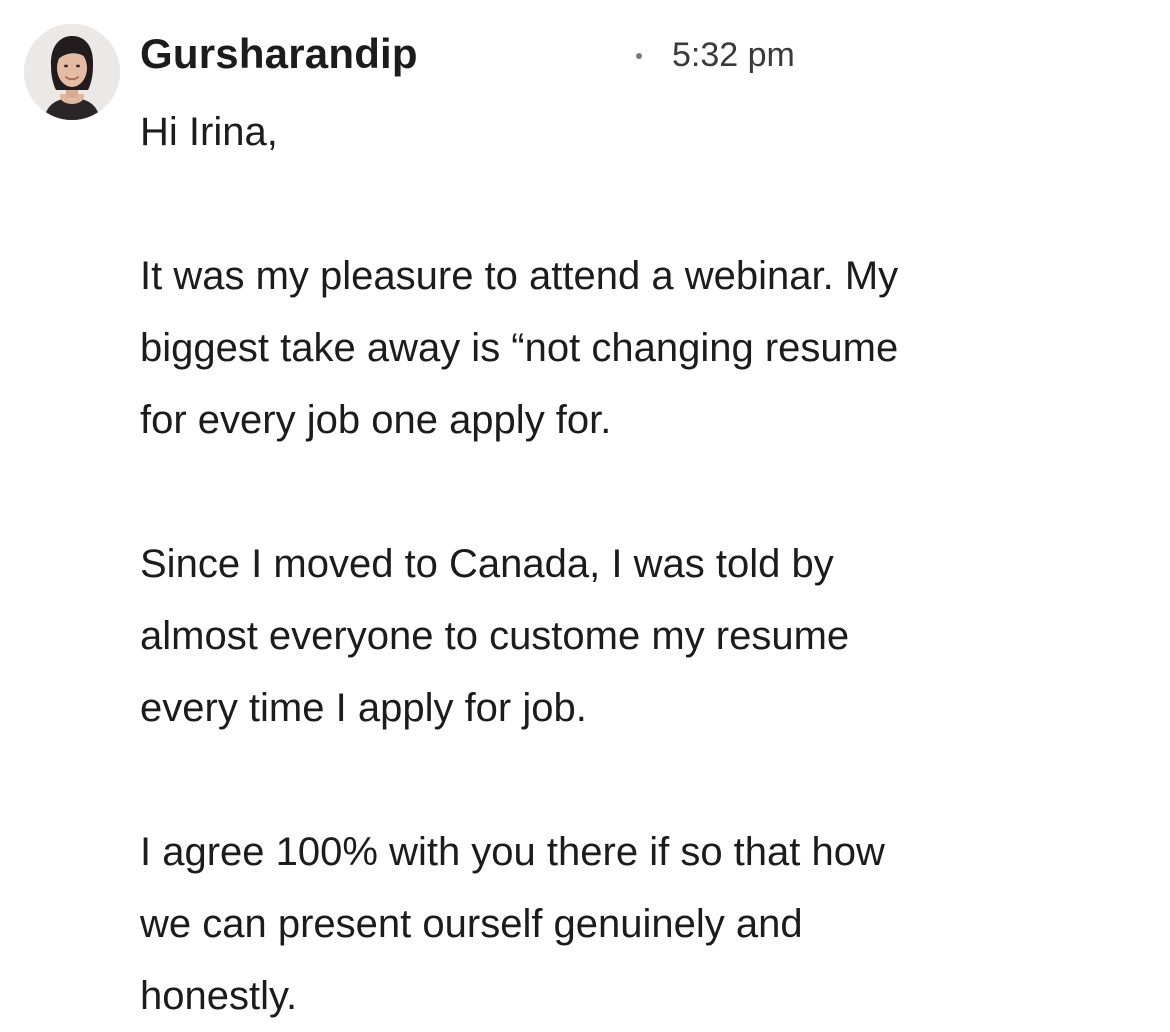  I want to click on message-meta: 5:32 pm, so click(715, 55).